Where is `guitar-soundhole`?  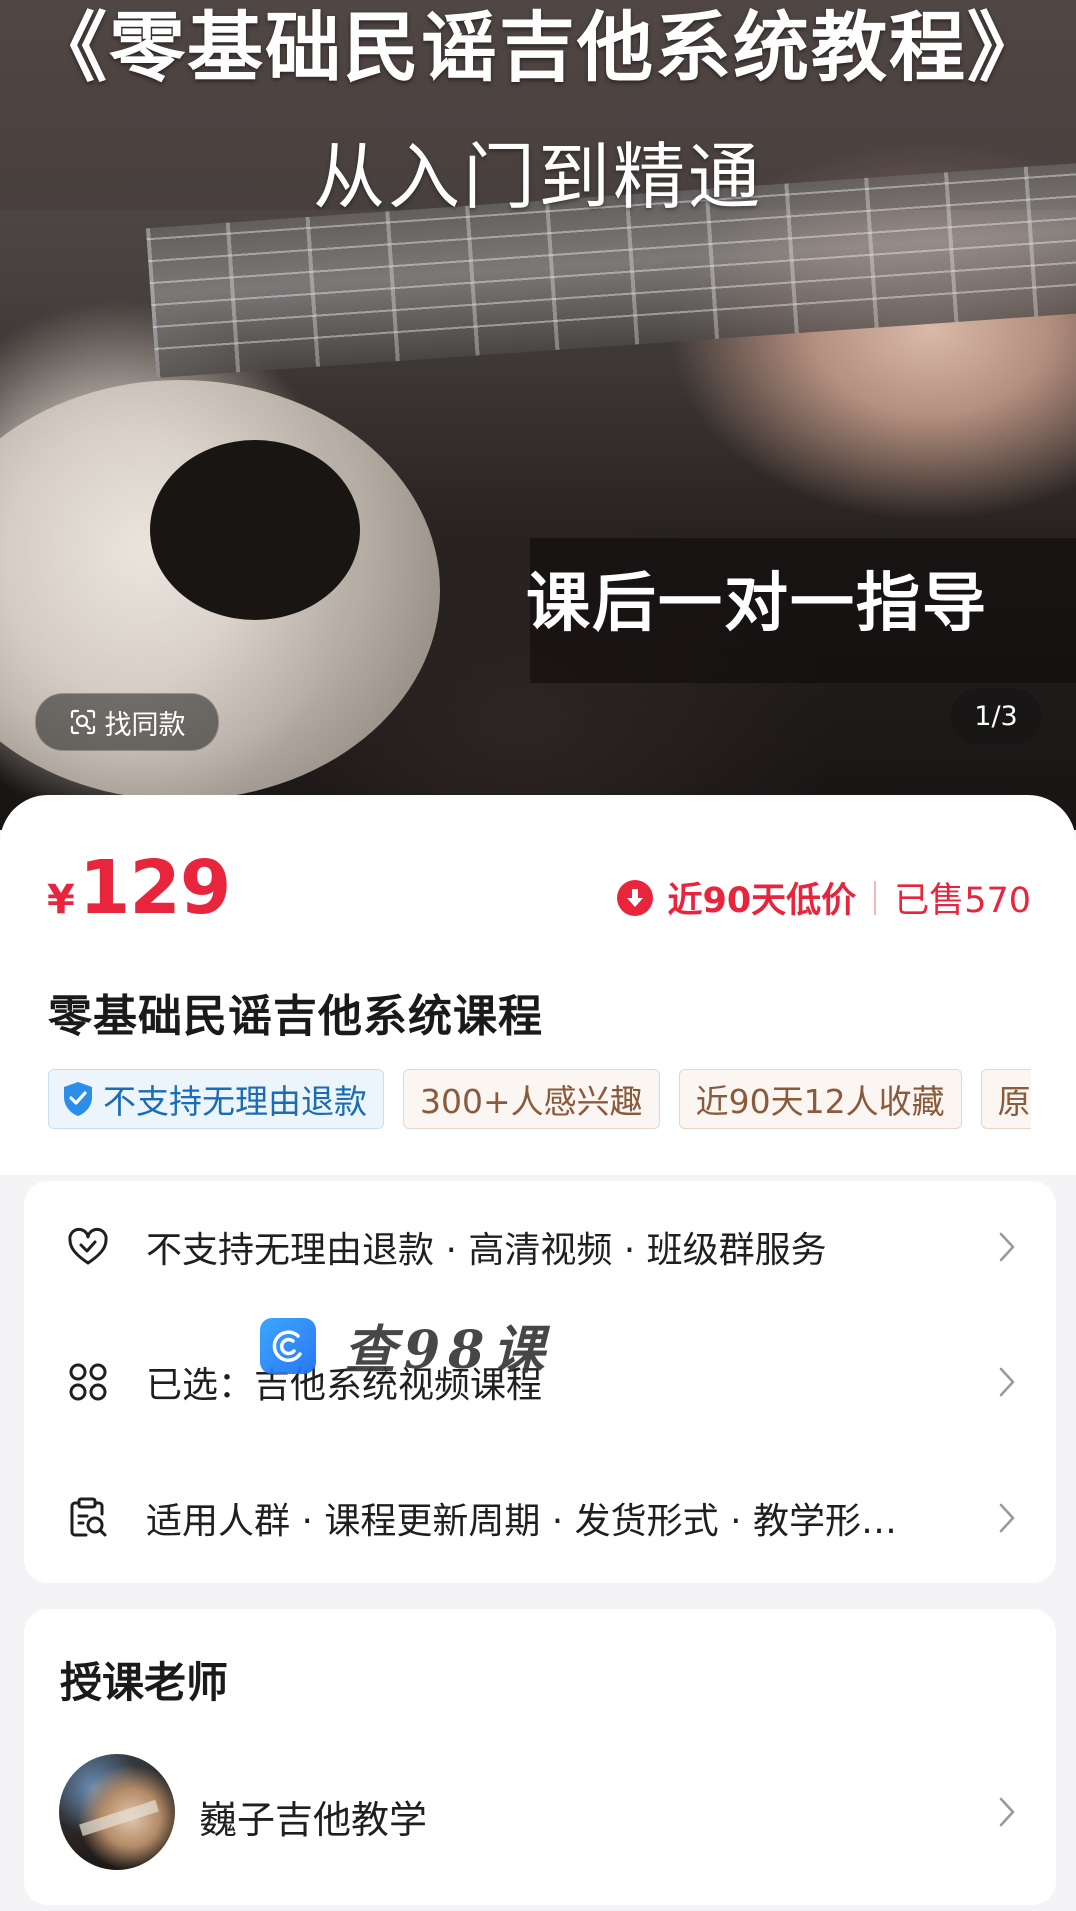
guitar-soundhole is located at coordinates (255, 530).